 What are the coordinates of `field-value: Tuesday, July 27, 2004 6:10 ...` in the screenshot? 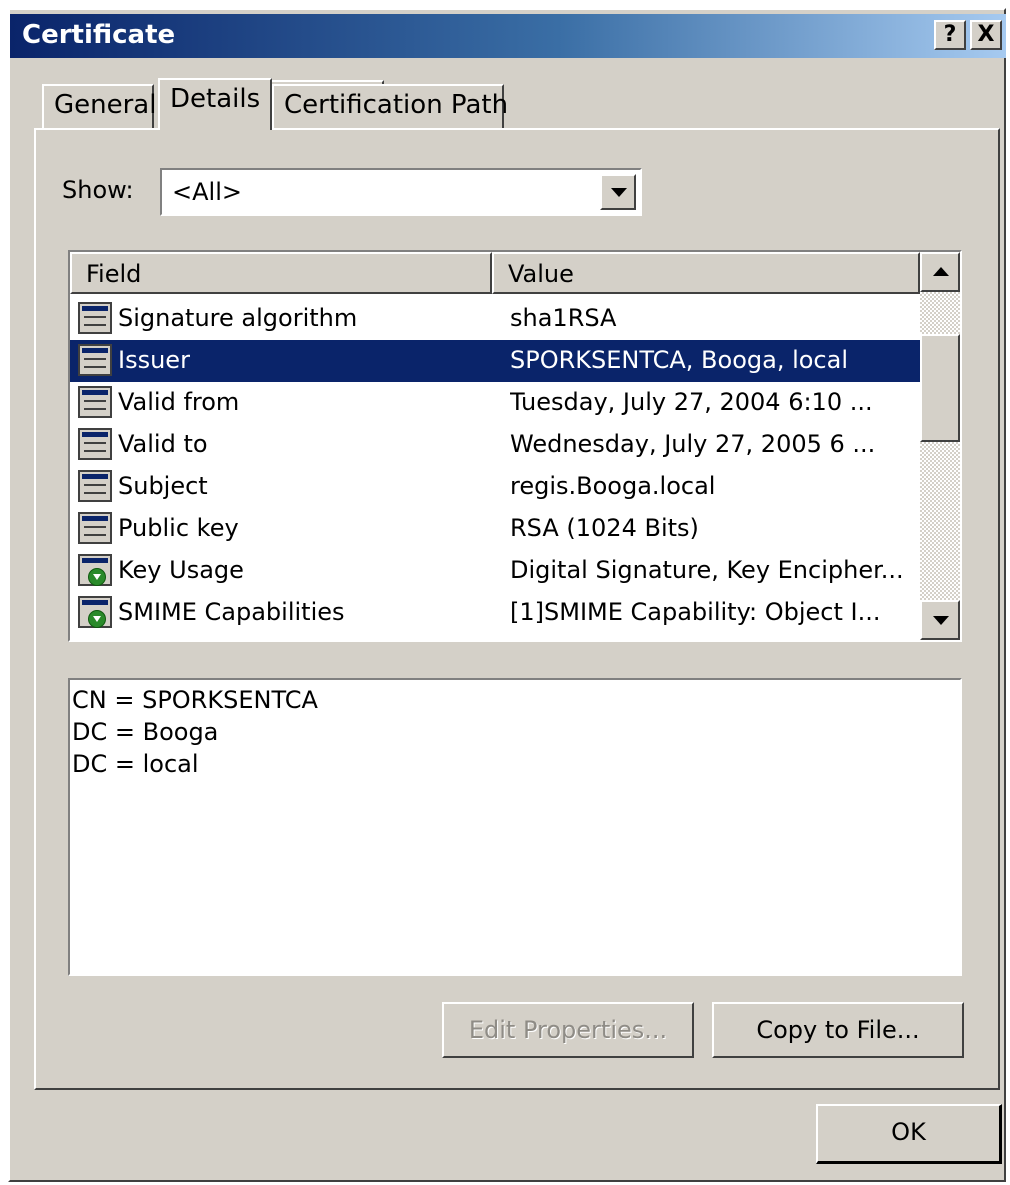 It's located at (691, 402).